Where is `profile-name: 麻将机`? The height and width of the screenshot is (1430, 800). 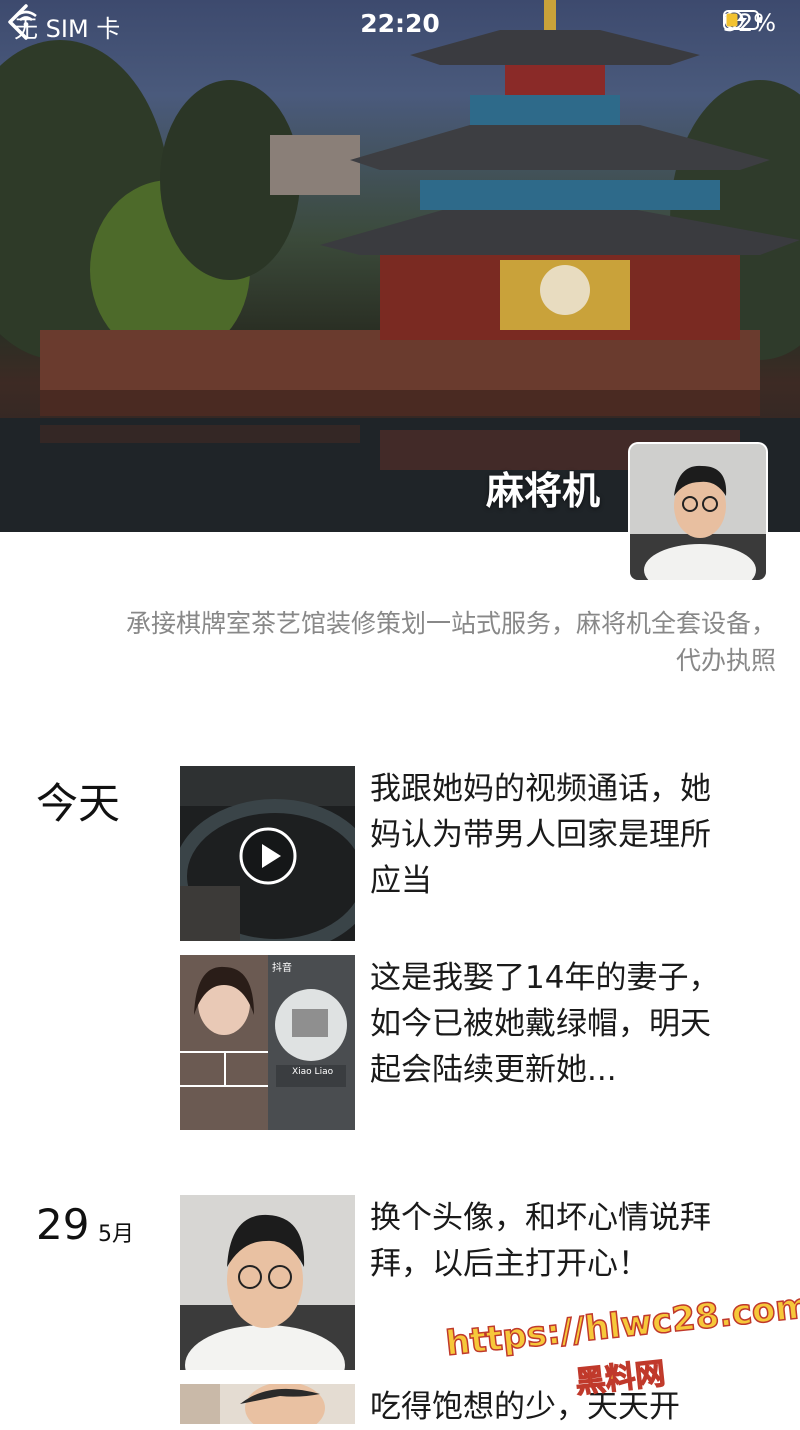 profile-name: 麻将机 is located at coordinates (542, 491).